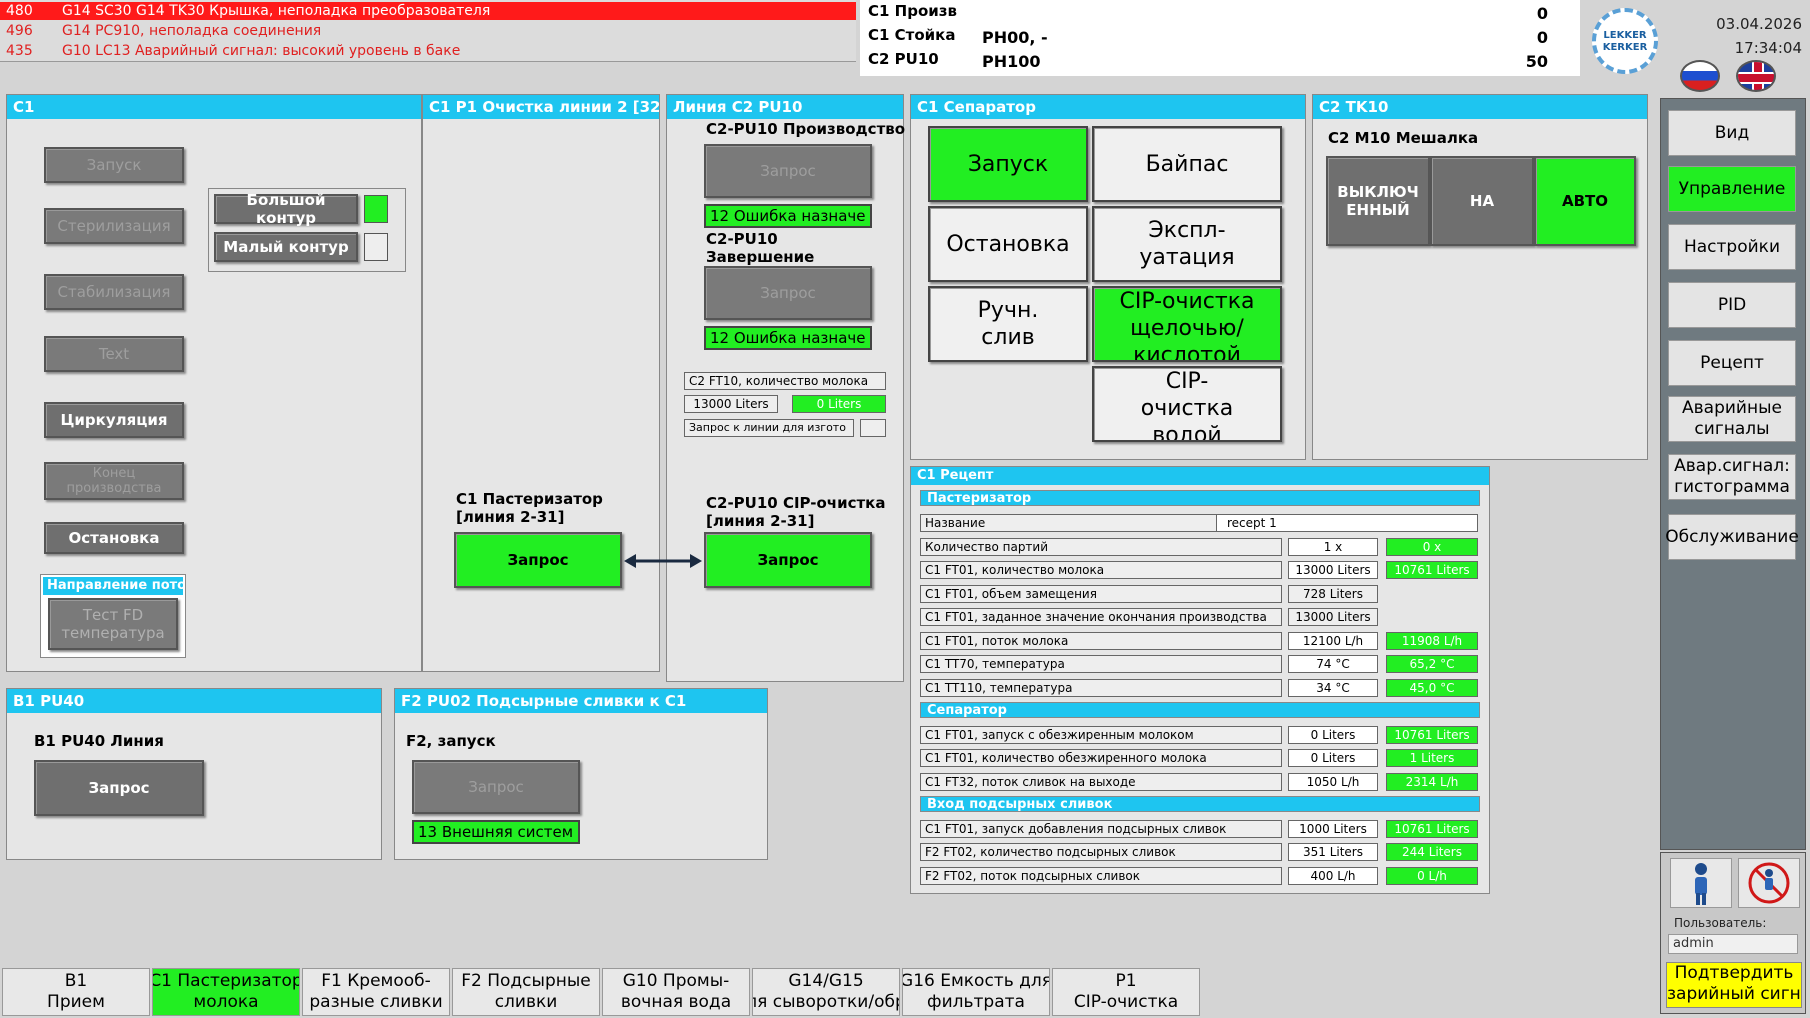 The image size is (1810, 1018). Describe the element at coordinates (496, 787) in the screenshot. I see `f2-request-button: Запрос` at that location.